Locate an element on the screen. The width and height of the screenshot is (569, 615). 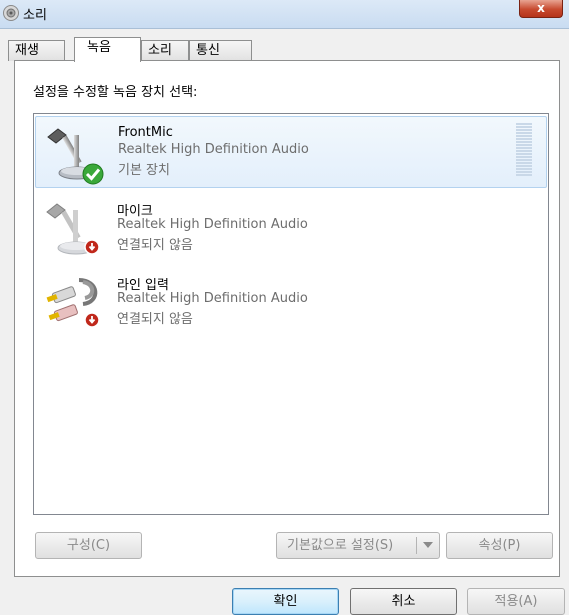
ok-label: 확인 is located at coordinates (285, 601).